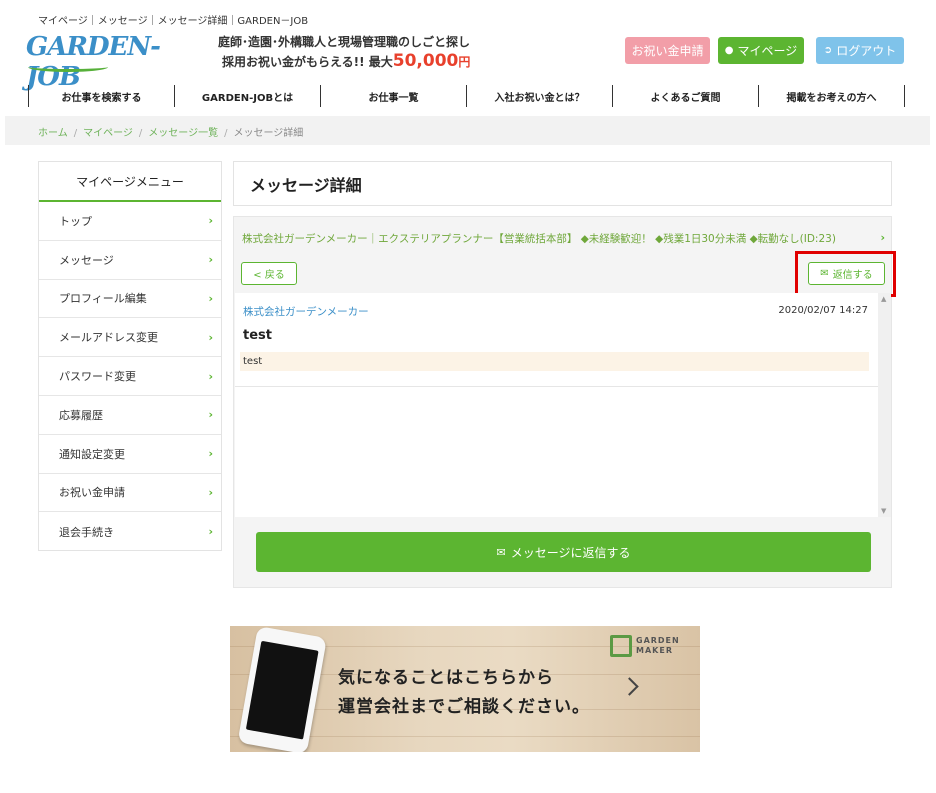  What do you see at coordinates (68, 67) in the screenshot?
I see `logo-swoosh` at bounding box center [68, 67].